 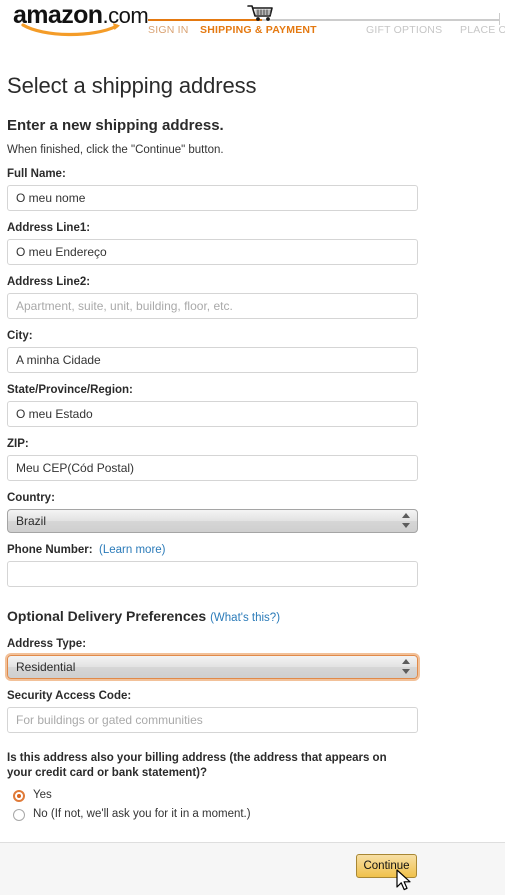 What do you see at coordinates (50, 550) in the screenshot?
I see `phone-number-label-text: Phone Number:` at bounding box center [50, 550].